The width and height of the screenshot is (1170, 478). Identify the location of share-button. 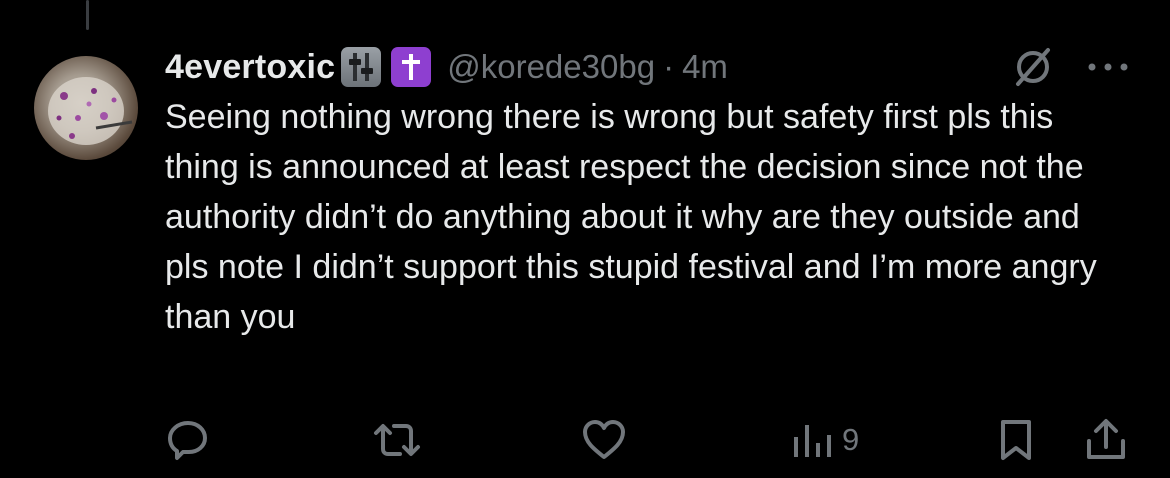
(1106, 440).